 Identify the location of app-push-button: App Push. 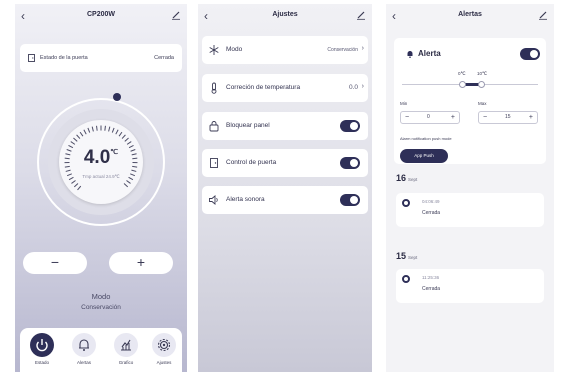
(424, 156).